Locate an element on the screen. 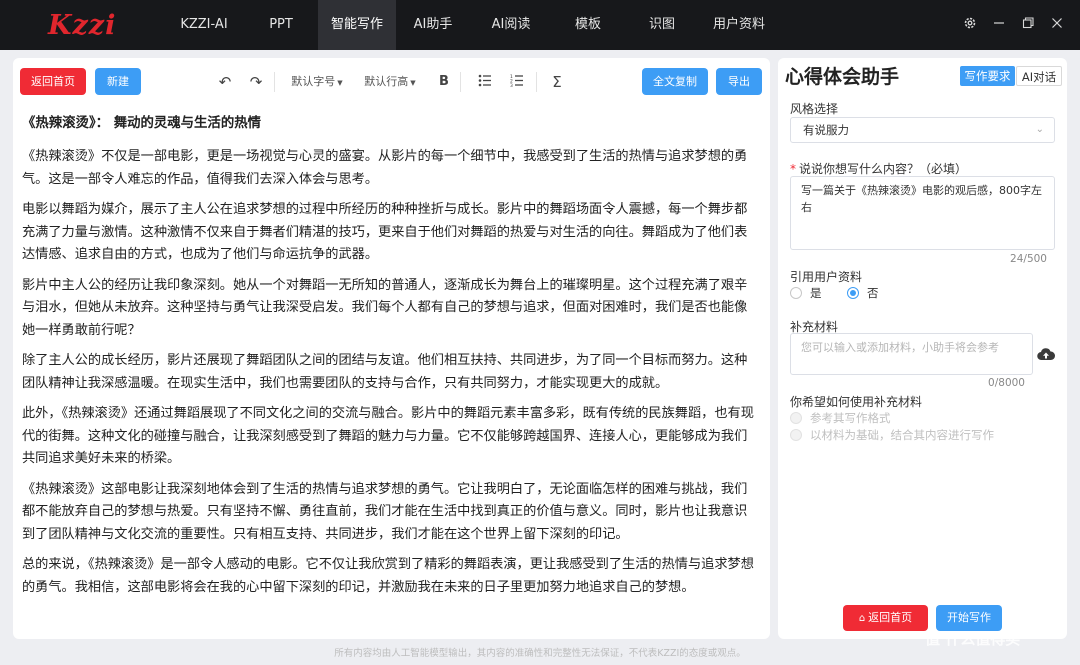  style-select: 有说服力 ⌄ is located at coordinates (922, 130).